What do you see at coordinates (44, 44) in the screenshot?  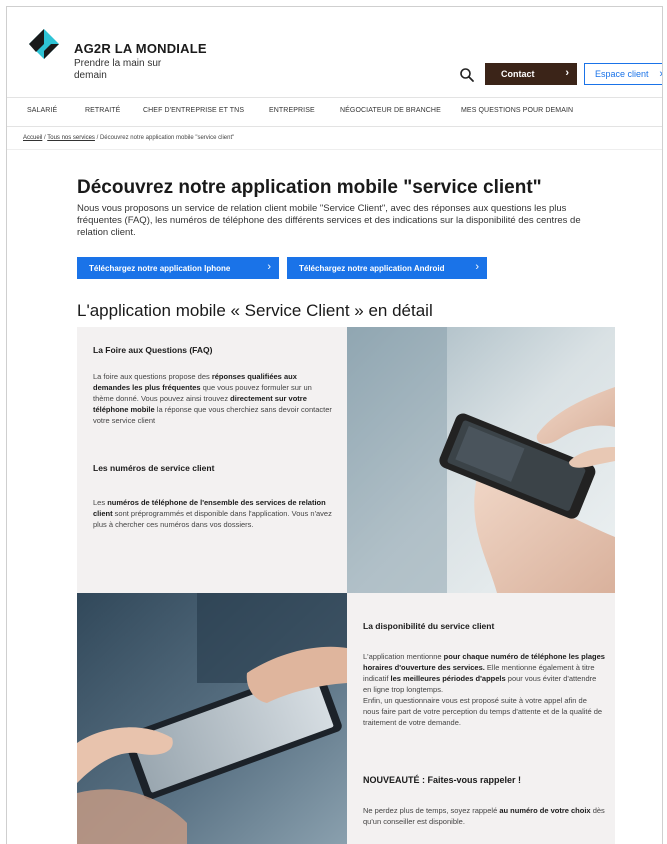 I see `logo-mark` at bounding box center [44, 44].